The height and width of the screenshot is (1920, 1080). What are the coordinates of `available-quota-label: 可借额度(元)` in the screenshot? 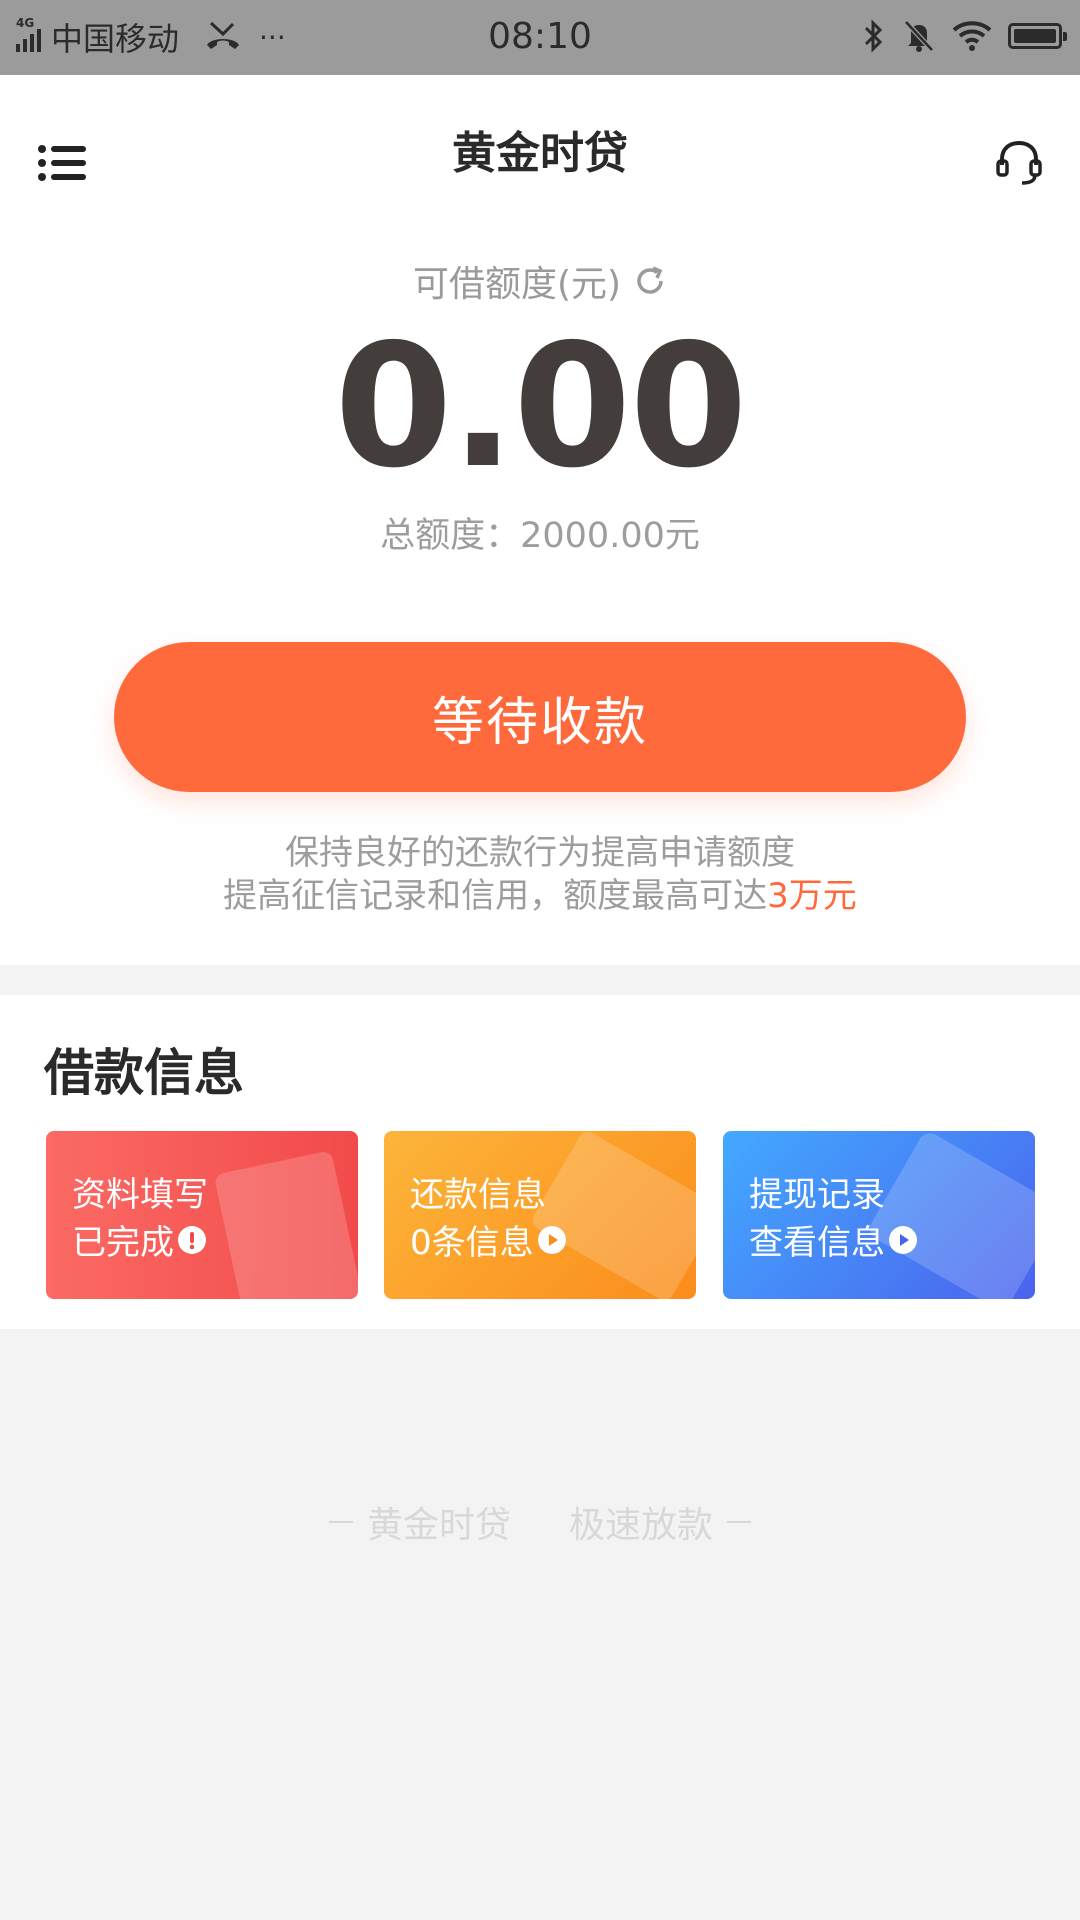 It's located at (517, 284).